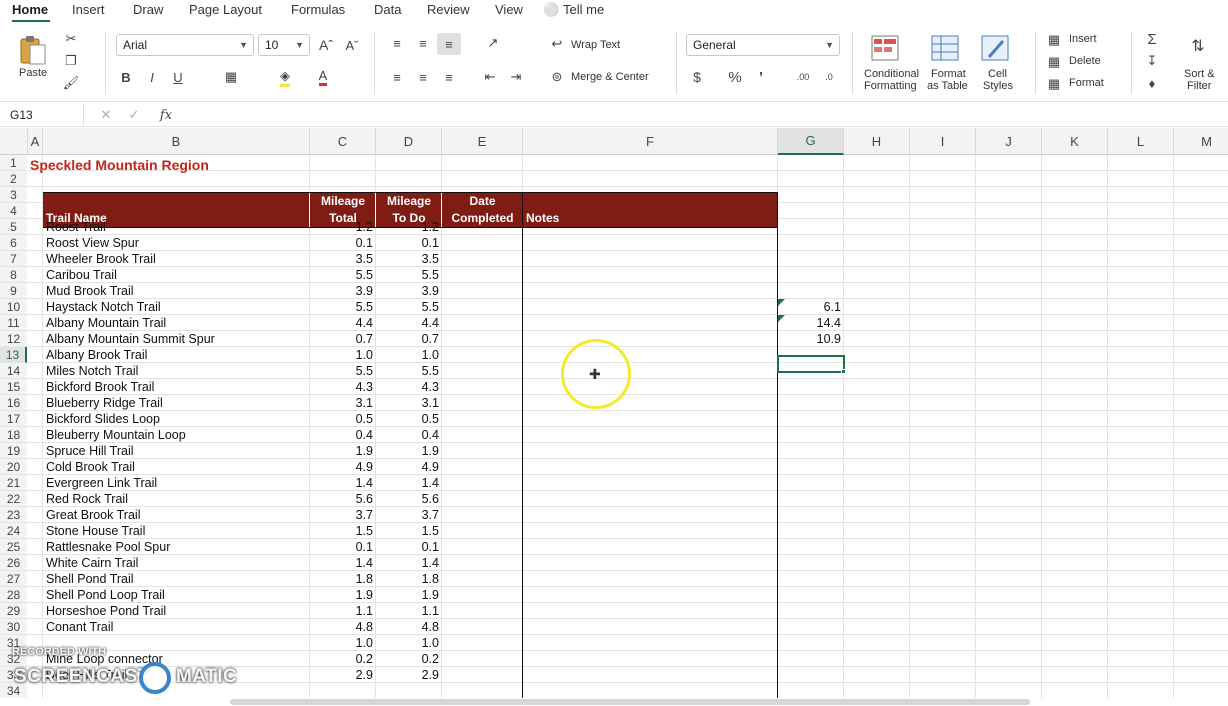 Image resolution: width=1228 pixels, height=706 pixels. Describe the element at coordinates (811, 364) in the screenshot. I see `active-cell-selection` at that location.